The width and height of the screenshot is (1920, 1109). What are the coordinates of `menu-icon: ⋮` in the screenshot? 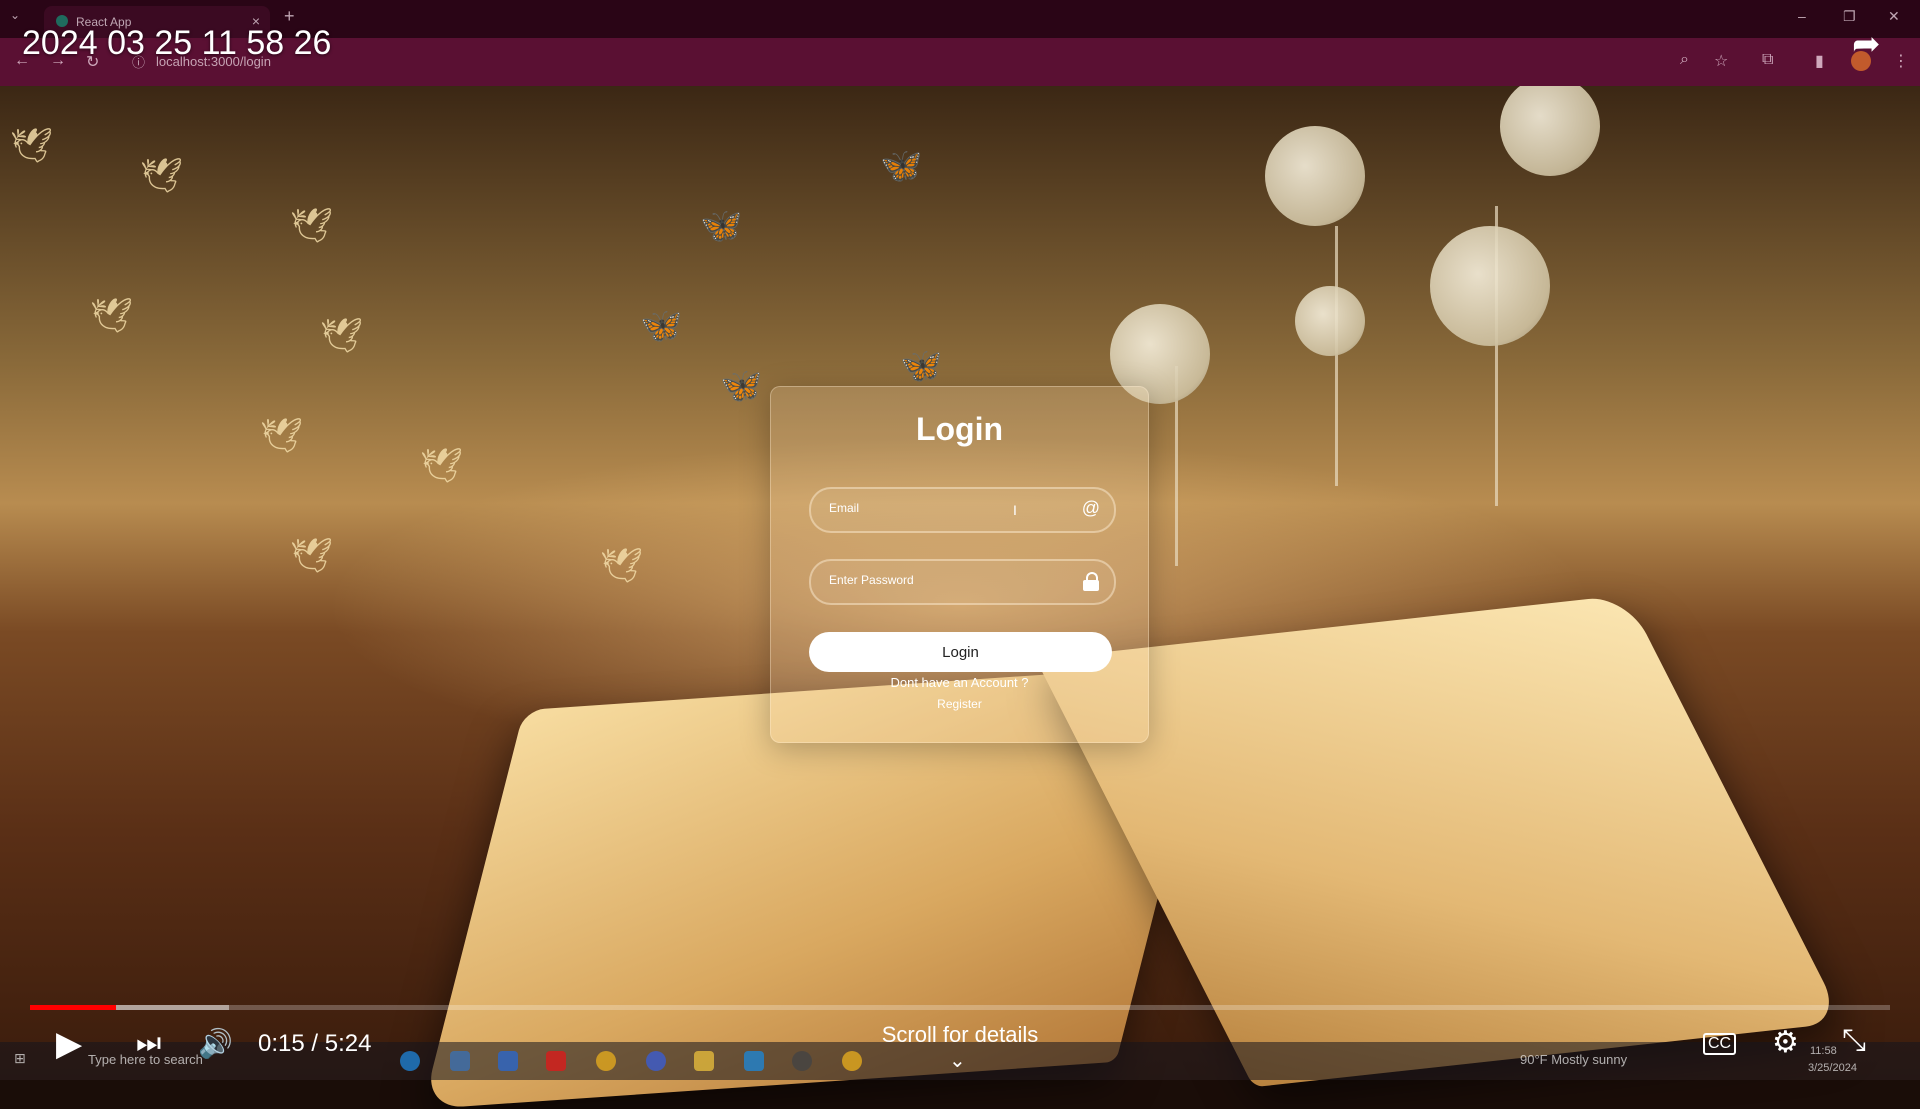 It's located at (1901, 61).